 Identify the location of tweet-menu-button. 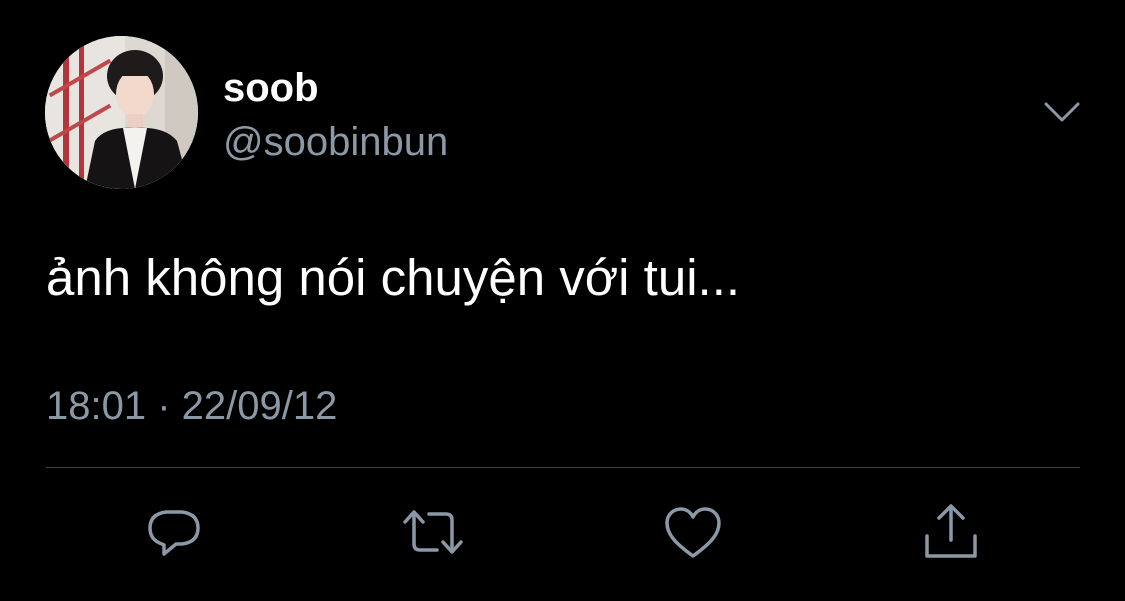
(1062, 112).